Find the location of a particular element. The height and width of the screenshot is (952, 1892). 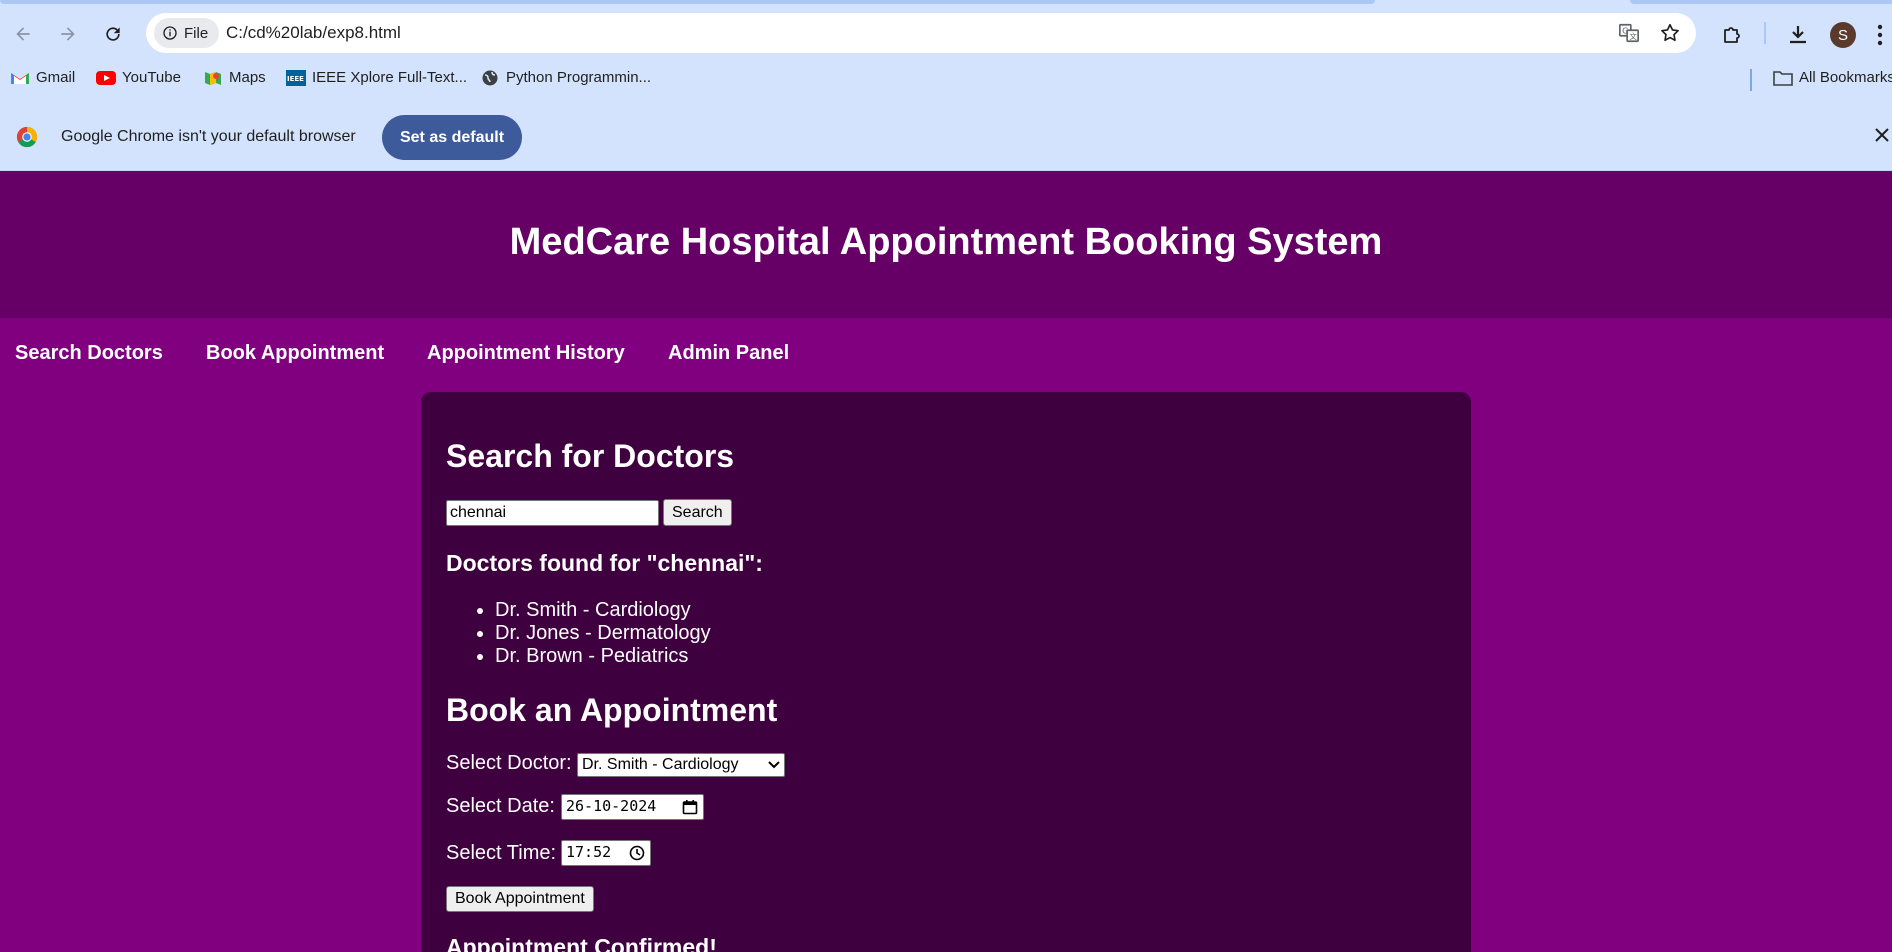

bookmark-label: Maps is located at coordinates (247, 77).